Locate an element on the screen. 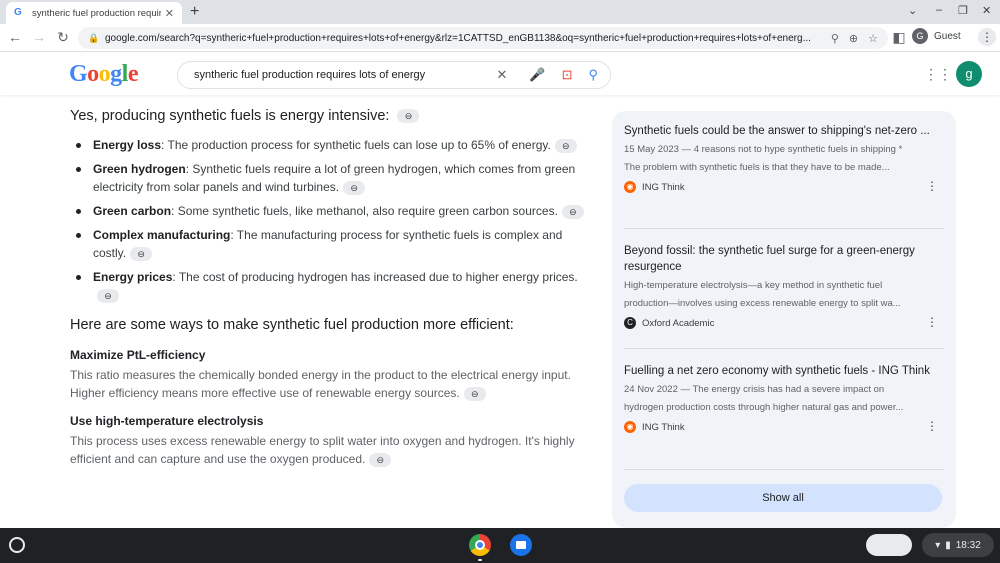  files-app-icon is located at coordinates (521, 545).